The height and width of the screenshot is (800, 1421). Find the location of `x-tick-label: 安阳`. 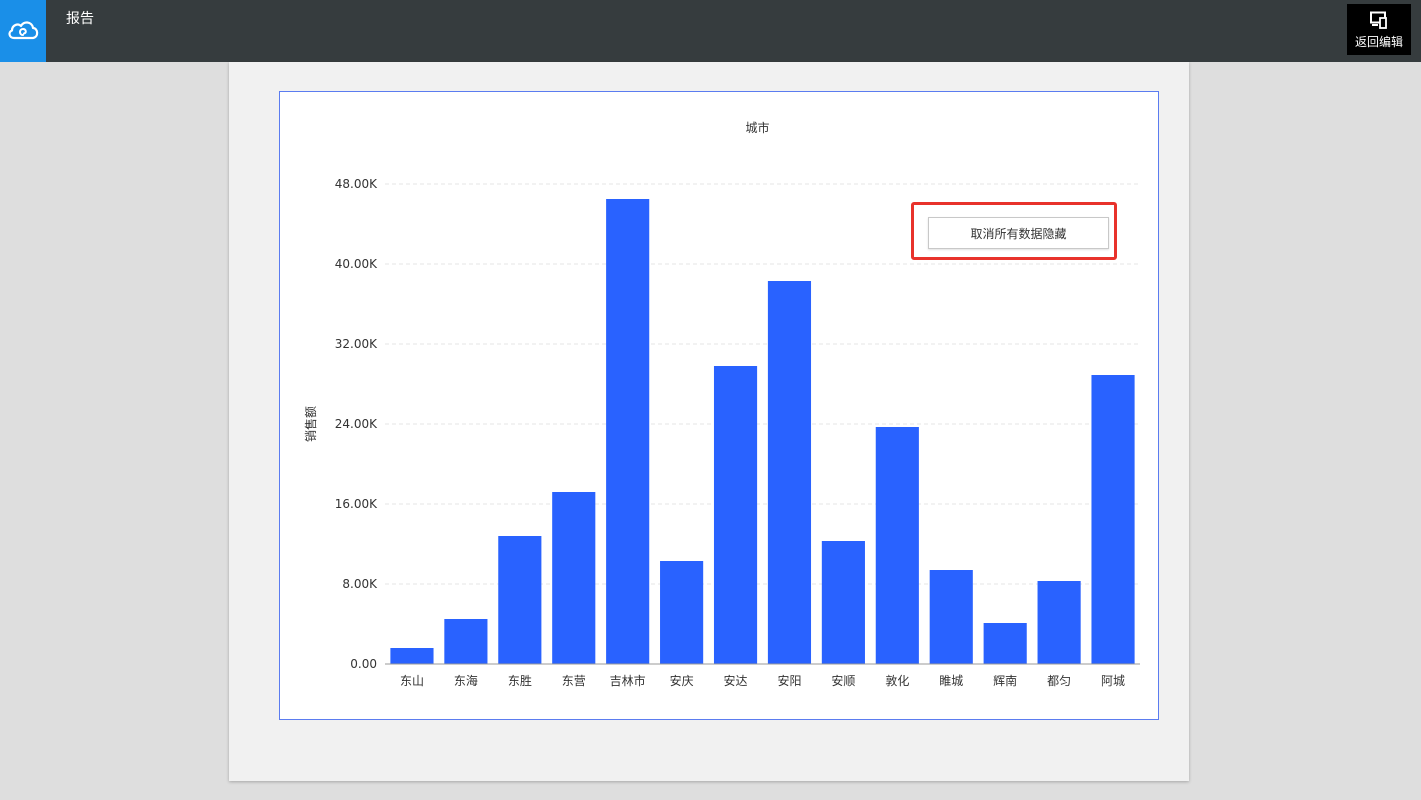

x-tick-label: 安阳 is located at coordinates (789, 680).